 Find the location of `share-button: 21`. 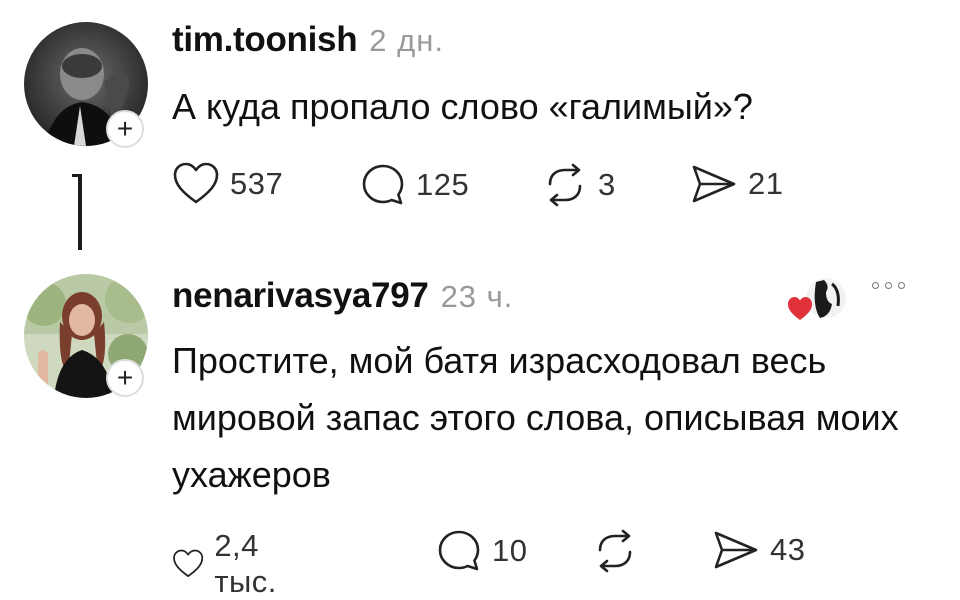

share-button: 21 is located at coordinates (736, 184).